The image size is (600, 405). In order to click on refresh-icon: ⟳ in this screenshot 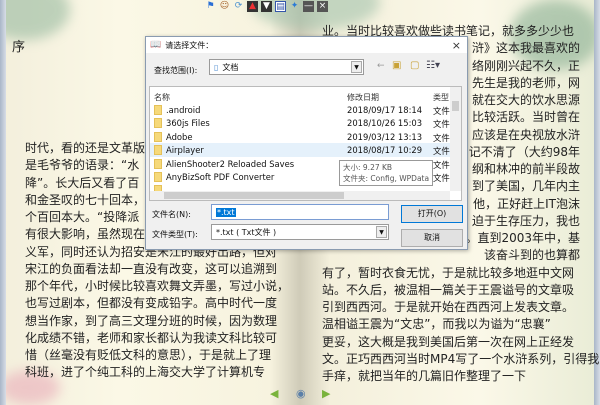, I will do `click(238, 6)`.